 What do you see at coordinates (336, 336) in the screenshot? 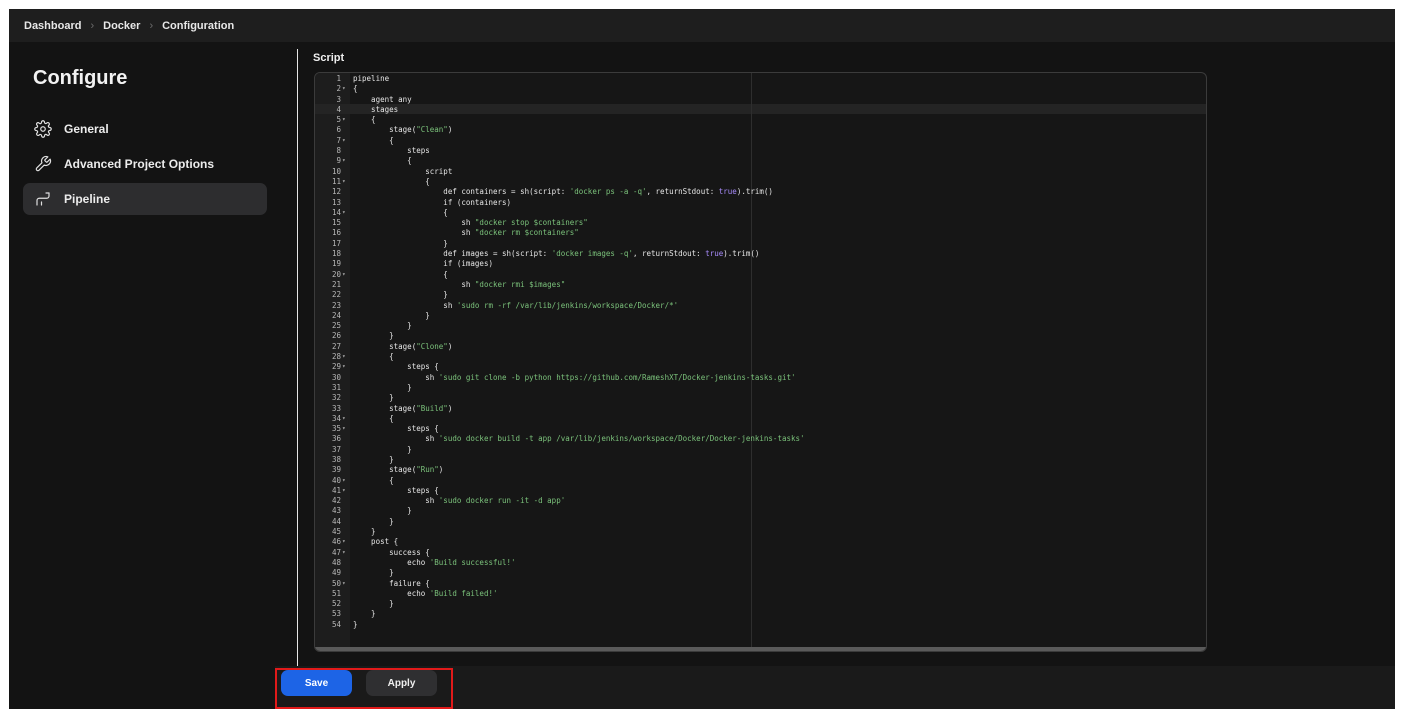
I see `line-number: 26` at bounding box center [336, 336].